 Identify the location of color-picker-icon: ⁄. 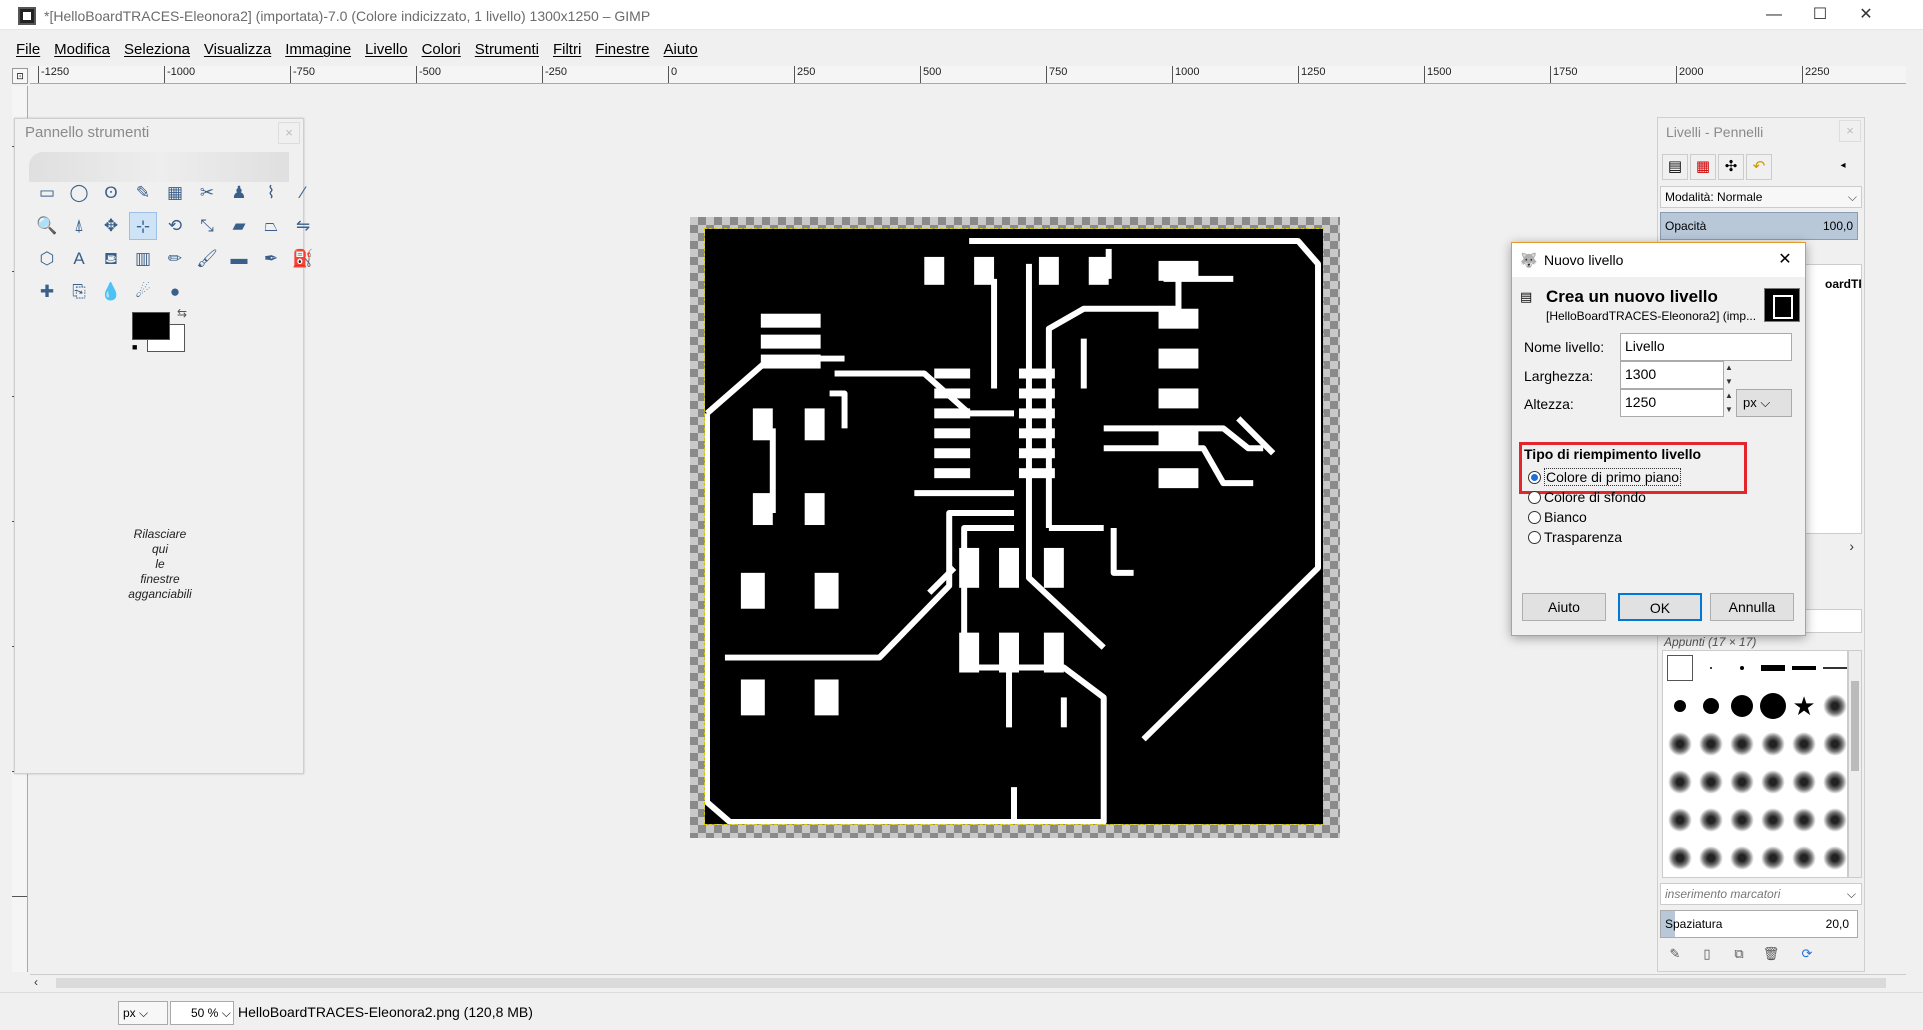
(303, 193).